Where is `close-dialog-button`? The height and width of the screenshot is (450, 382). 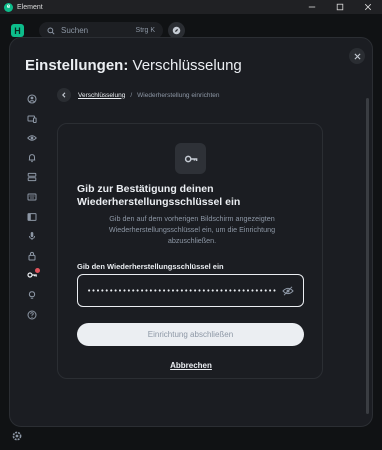 close-dialog-button is located at coordinates (357, 56).